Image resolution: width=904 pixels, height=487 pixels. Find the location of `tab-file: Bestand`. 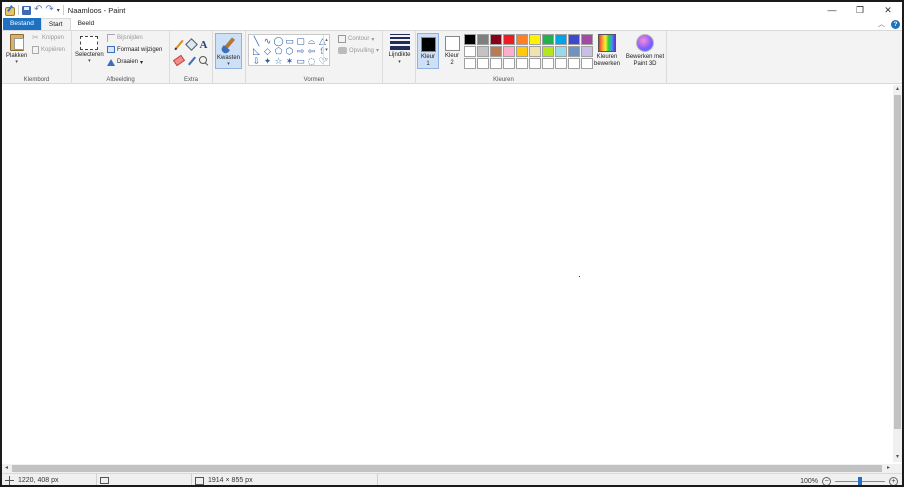

tab-file: Bestand is located at coordinates (22, 24).